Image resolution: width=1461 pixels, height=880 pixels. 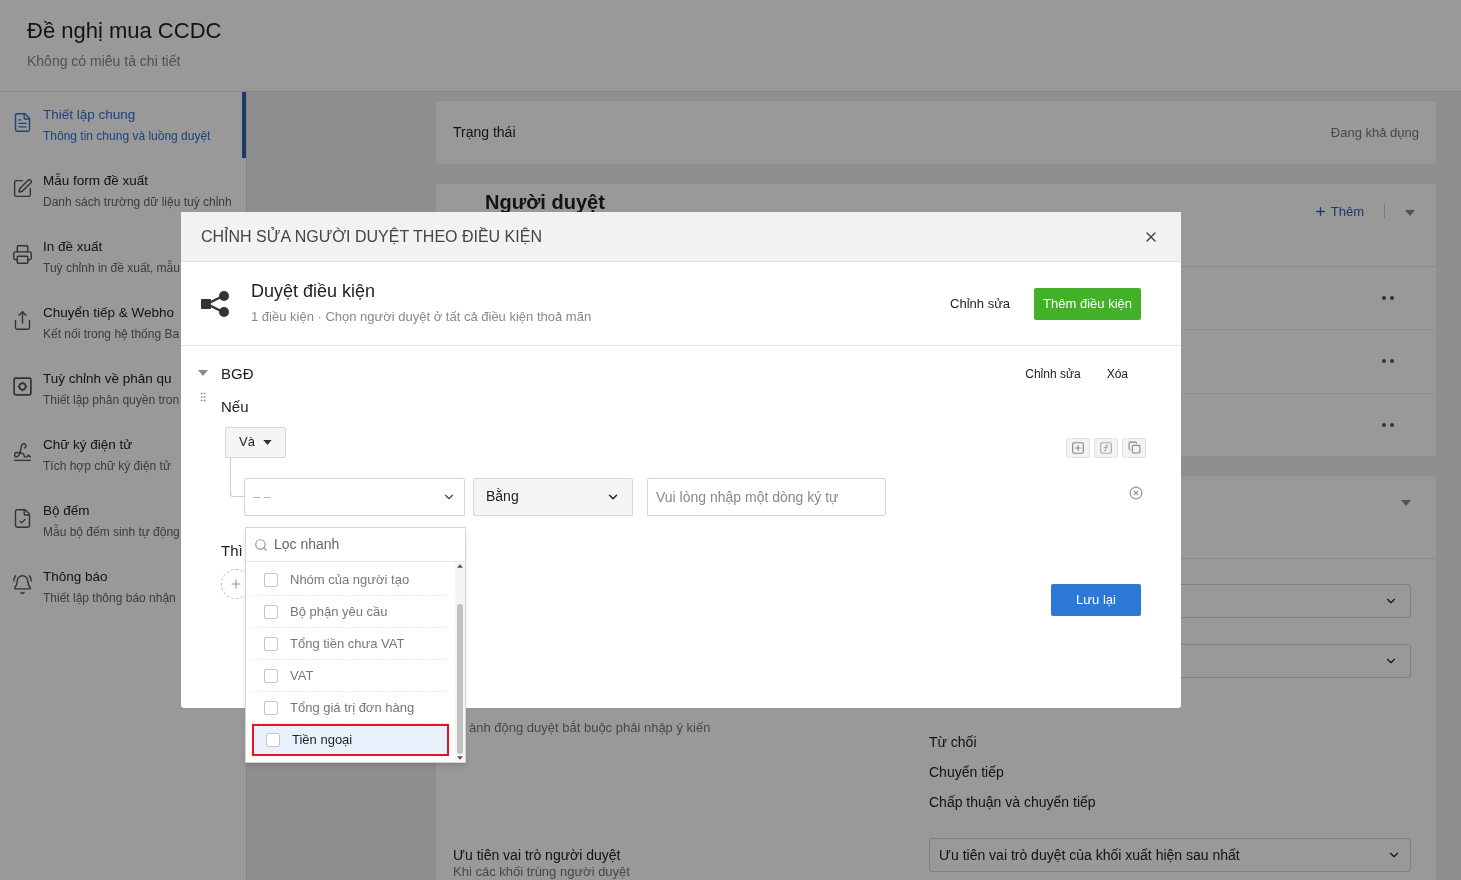 I want to click on copy-icon, so click(x=1134, y=447).